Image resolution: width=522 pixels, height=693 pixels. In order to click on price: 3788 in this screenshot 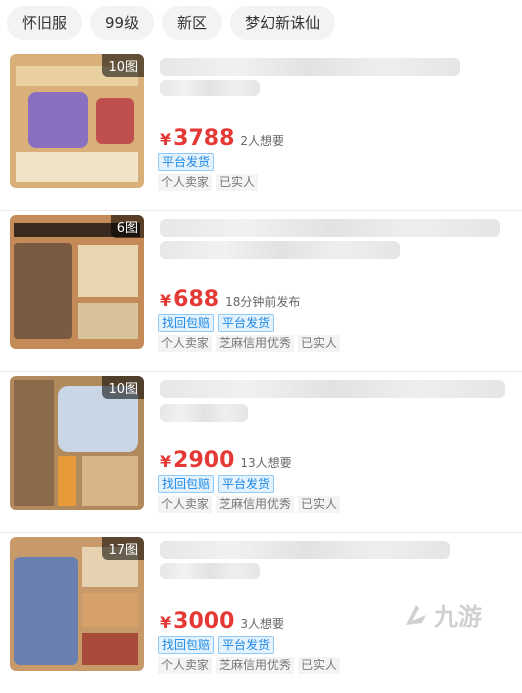, I will do `click(204, 138)`.